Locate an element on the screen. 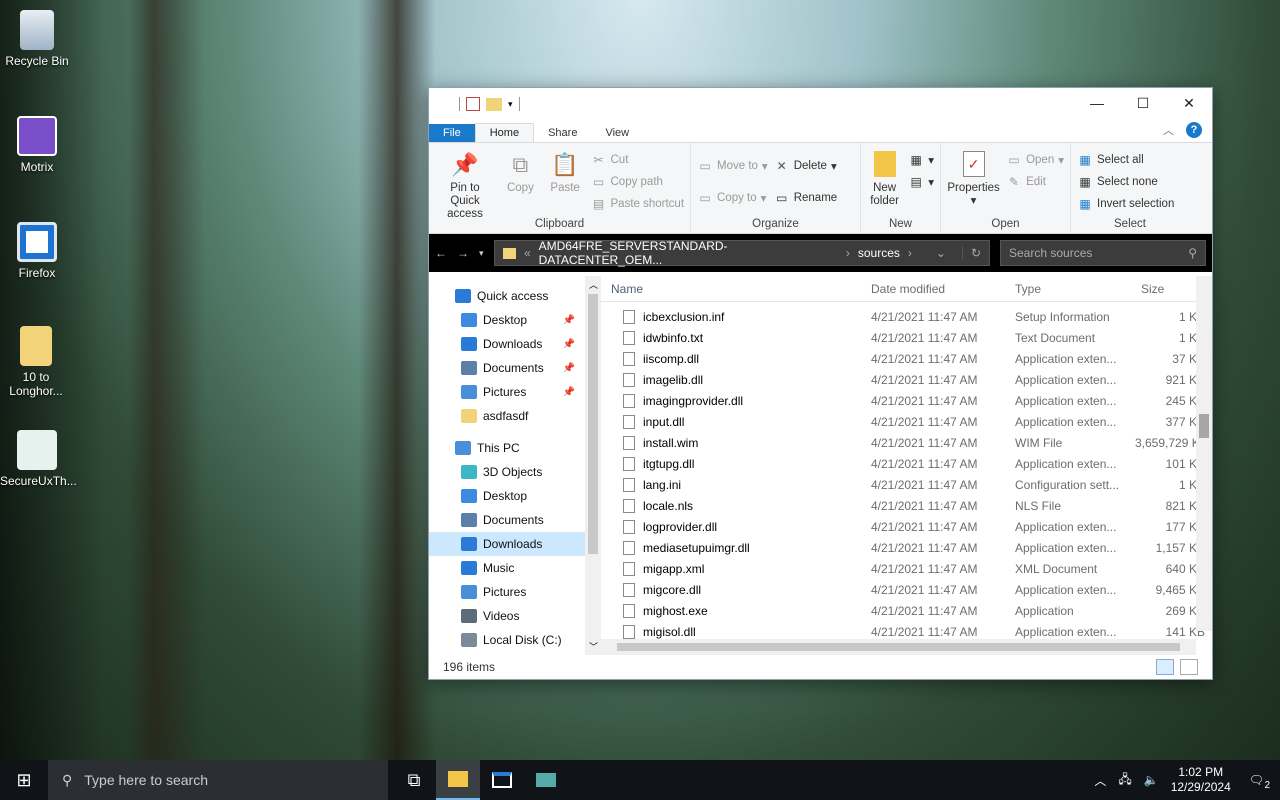  file-icon is located at coordinates (629, 568).